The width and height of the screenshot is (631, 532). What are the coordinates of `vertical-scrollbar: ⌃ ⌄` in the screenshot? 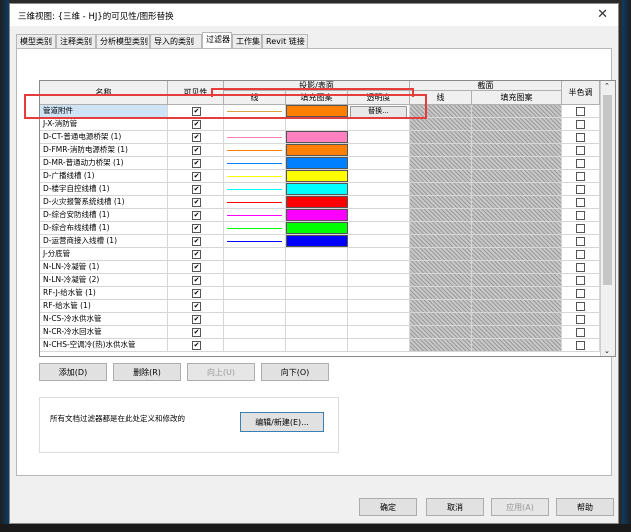 It's located at (607, 218).